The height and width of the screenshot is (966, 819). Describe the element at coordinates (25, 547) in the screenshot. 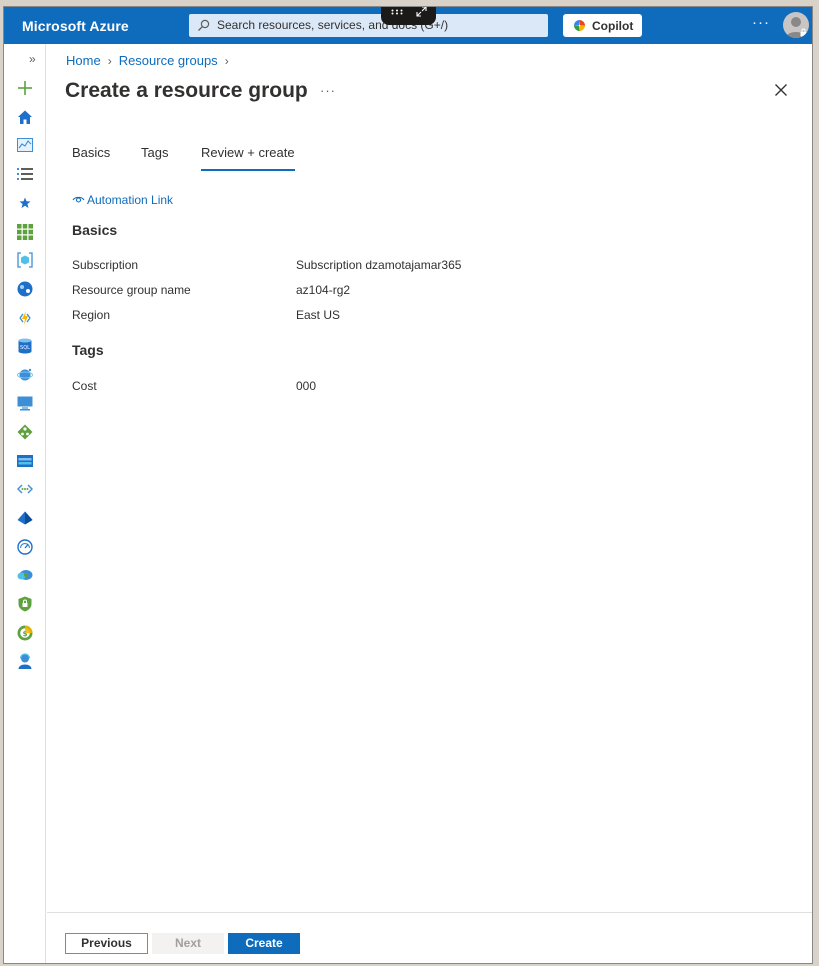

I see `monitor-icon` at that location.